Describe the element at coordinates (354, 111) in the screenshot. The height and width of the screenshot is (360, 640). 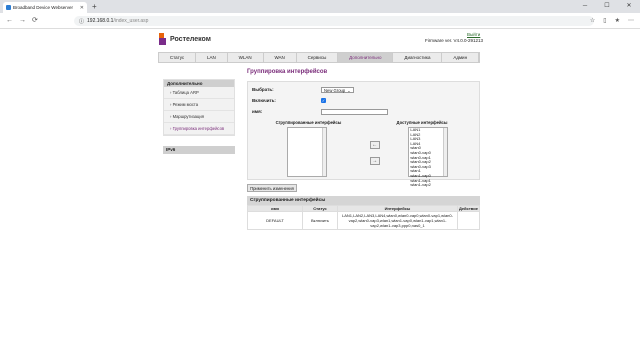
I see `name-input` at that location.